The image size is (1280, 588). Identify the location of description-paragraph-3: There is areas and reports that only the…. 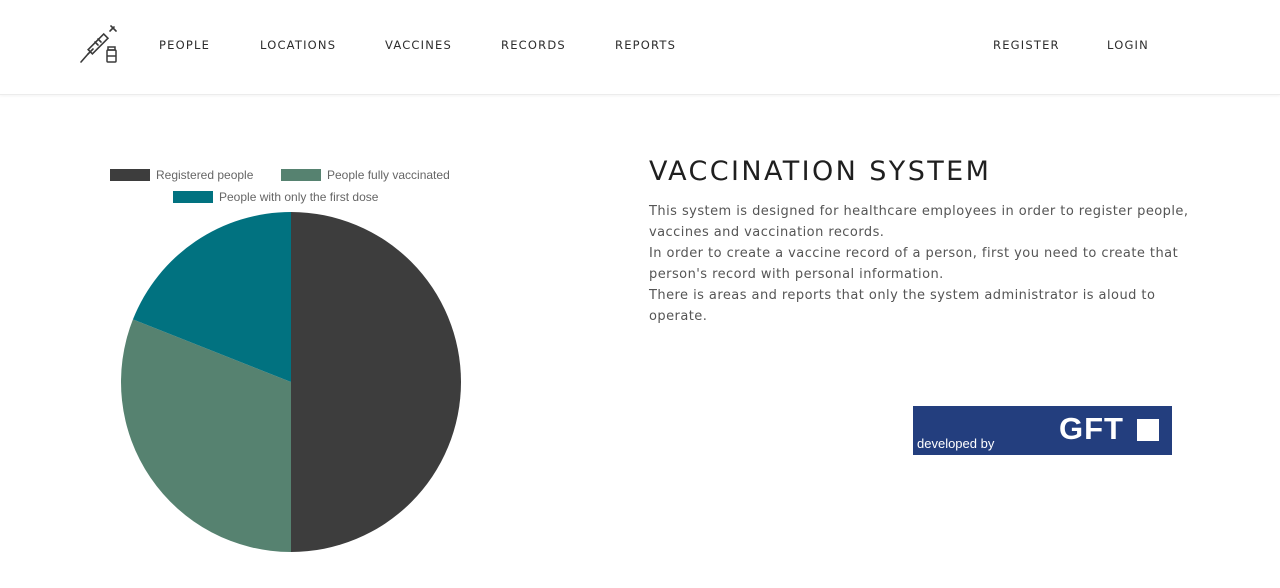
(902, 306).